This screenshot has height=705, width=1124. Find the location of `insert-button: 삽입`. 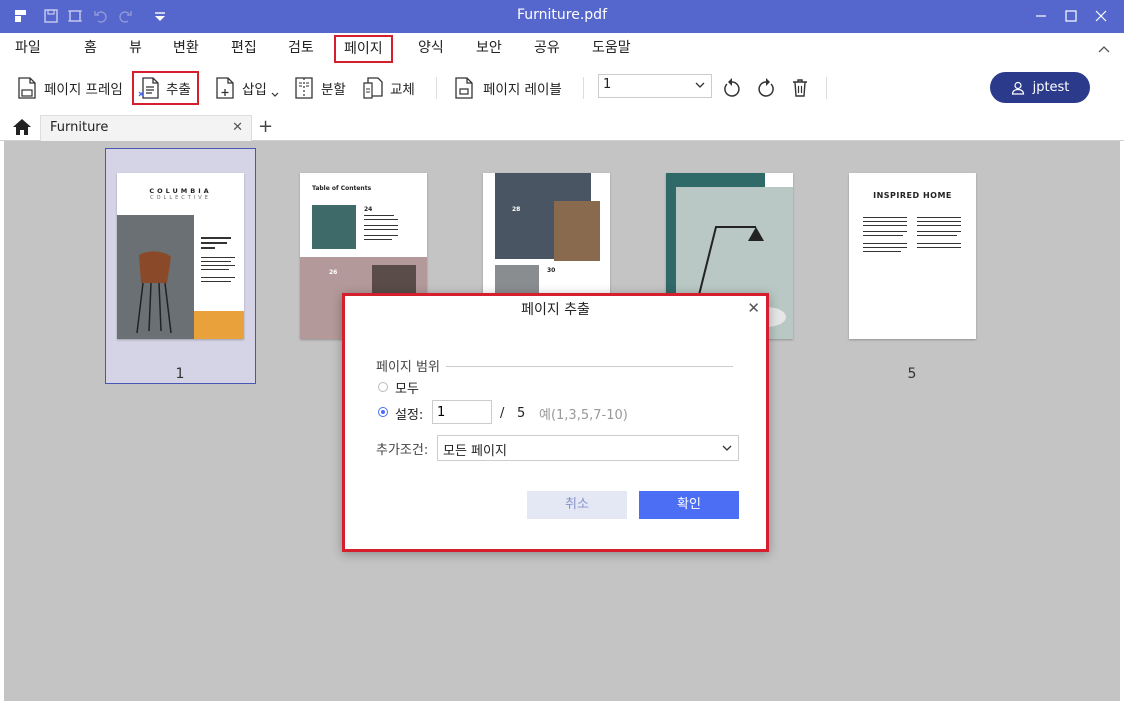

insert-button: 삽입 is located at coordinates (249, 88).